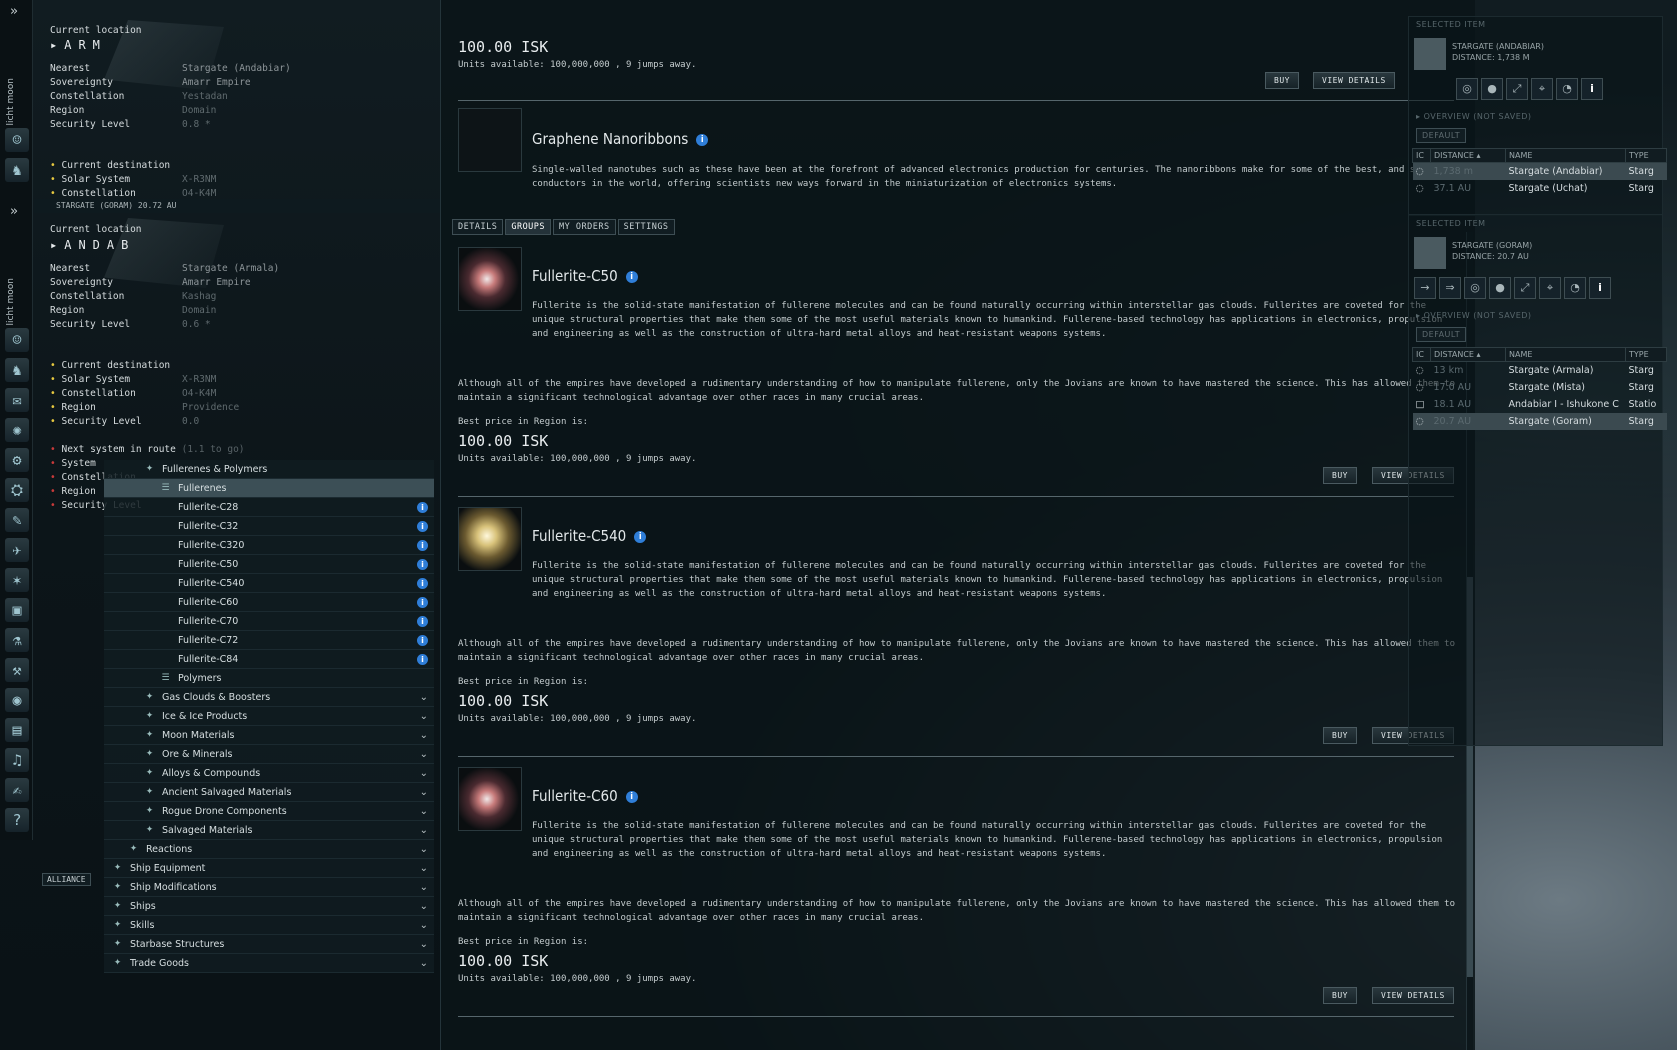 The width and height of the screenshot is (1677, 1050). Describe the element at coordinates (17, 170) in the screenshot. I see `skills-icon: ♞` at that location.